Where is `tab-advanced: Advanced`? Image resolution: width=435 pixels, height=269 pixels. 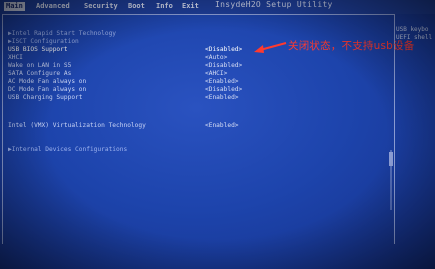 tab-advanced: Advanced is located at coordinates (53, 6).